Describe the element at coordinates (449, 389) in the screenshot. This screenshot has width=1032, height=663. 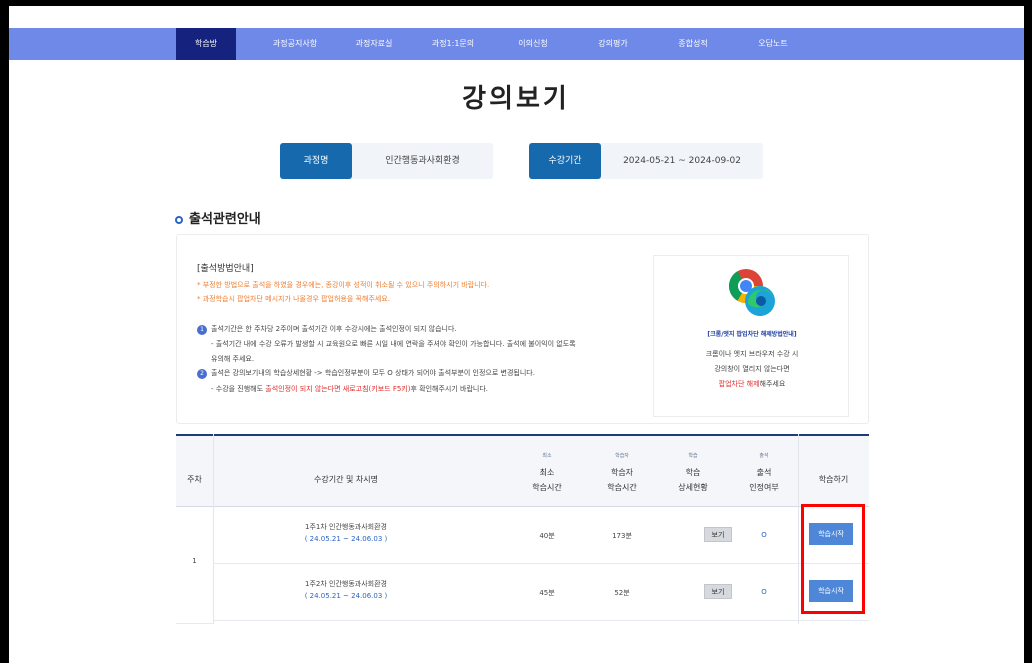
I see `notice-item-2-sub-suffix: 후 확인해주시기 바랍니다.` at that location.